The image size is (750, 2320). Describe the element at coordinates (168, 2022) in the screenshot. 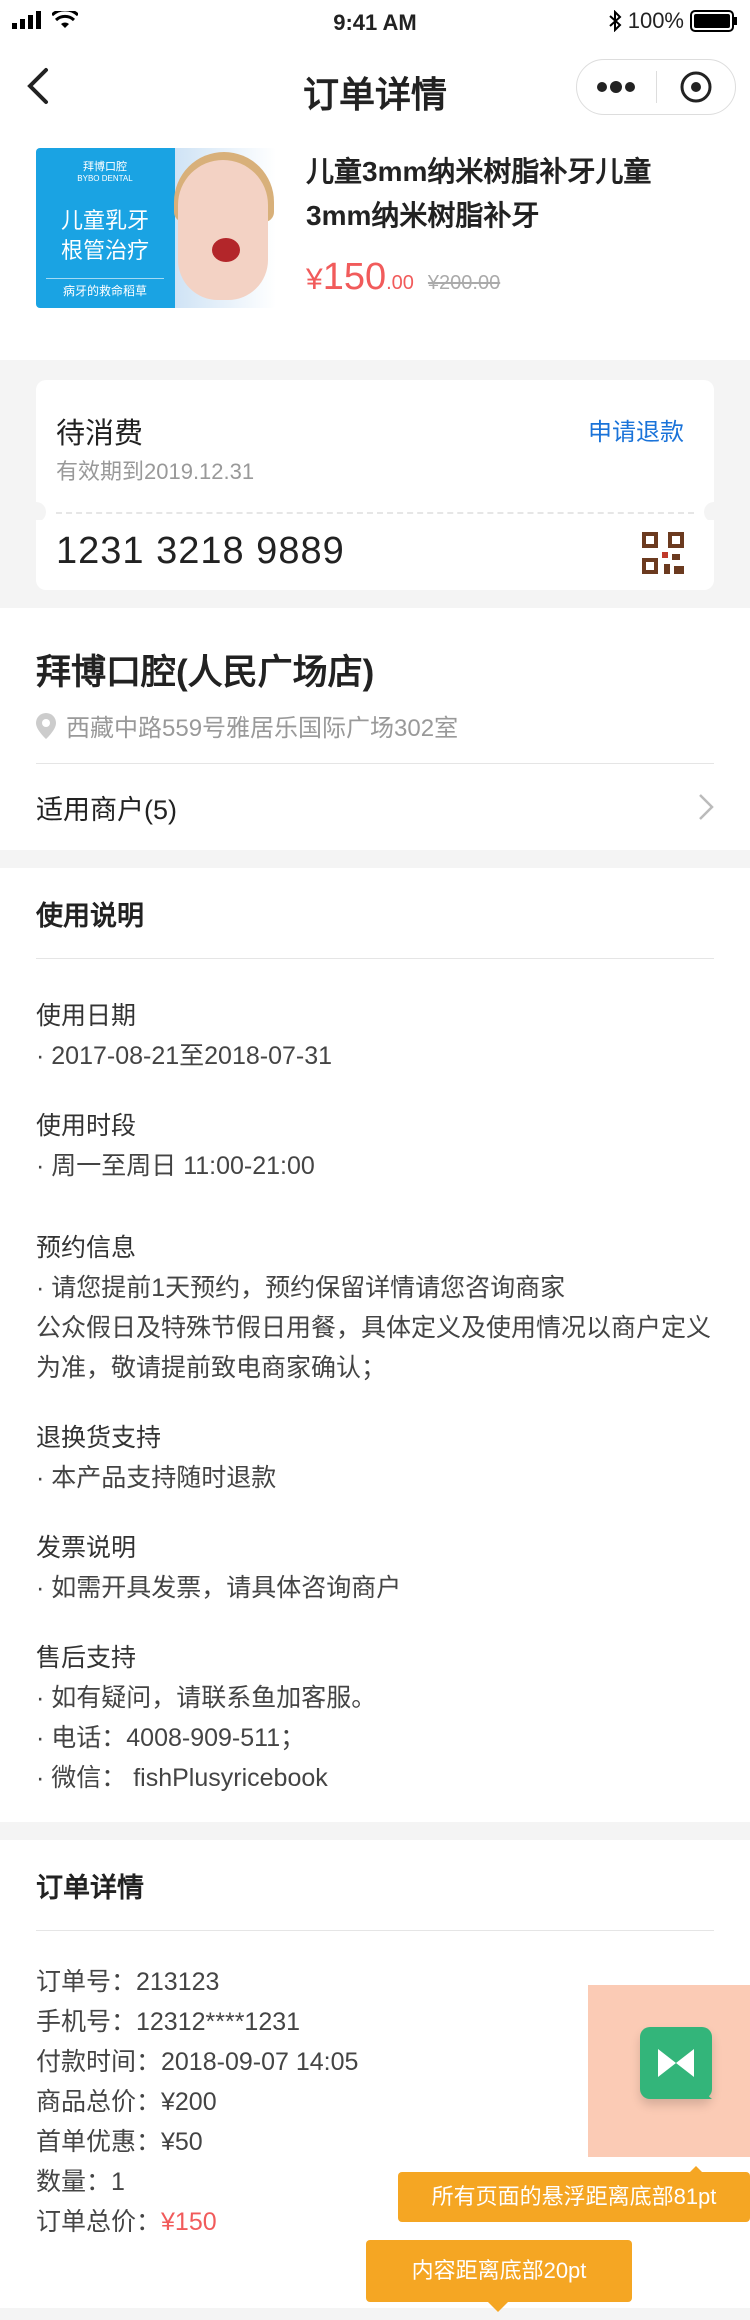

I see `order-phone: 手机号：12312****1231` at that location.